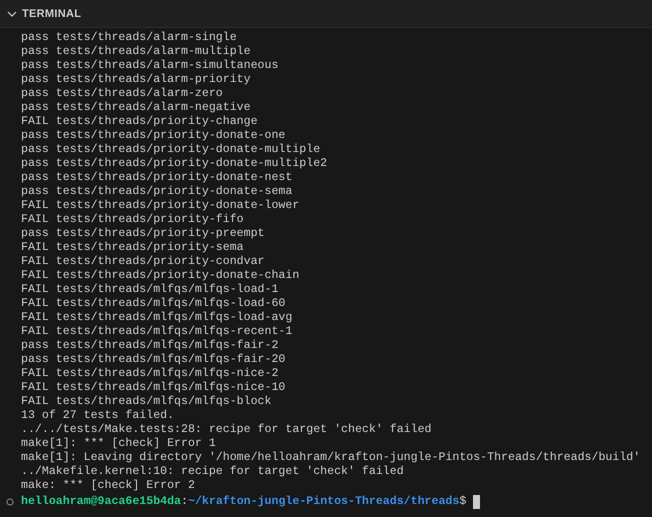  What do you see at coordinates (324, 502) in the screenshot?
I see `prompt-path: ~/krafton-jungle-Pintos-Threads/threads` at bounding box center [324, 502].